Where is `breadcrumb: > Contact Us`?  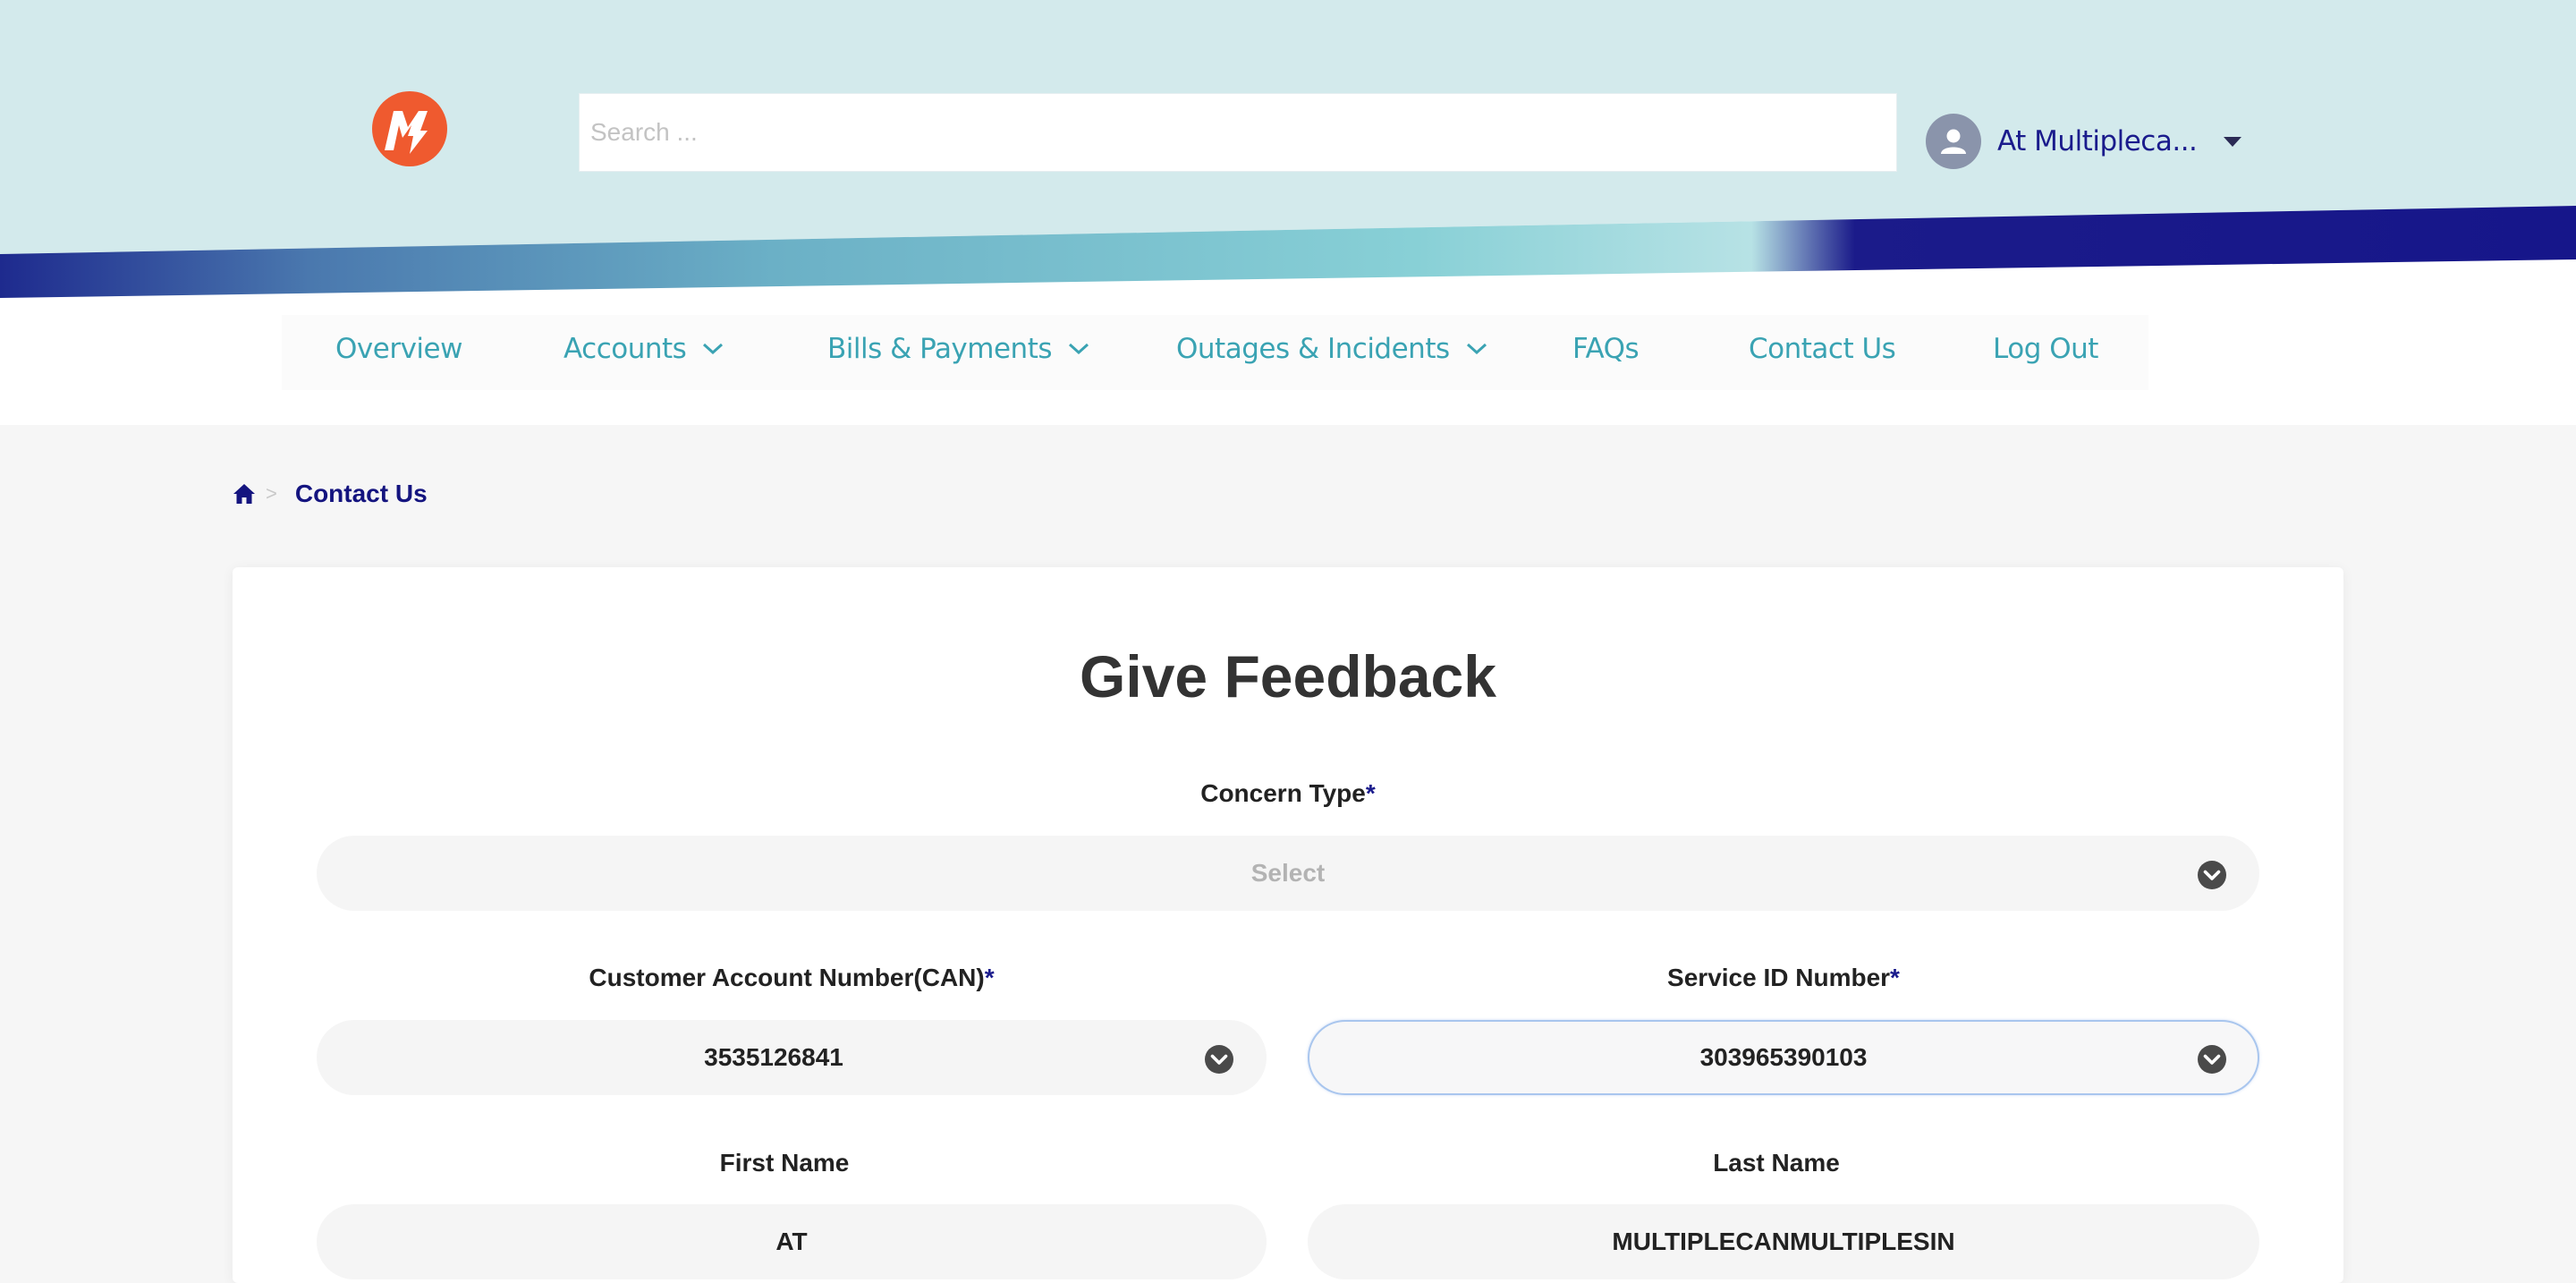
breadcrumb: > Contact Us is located at coordinates (330, 494).